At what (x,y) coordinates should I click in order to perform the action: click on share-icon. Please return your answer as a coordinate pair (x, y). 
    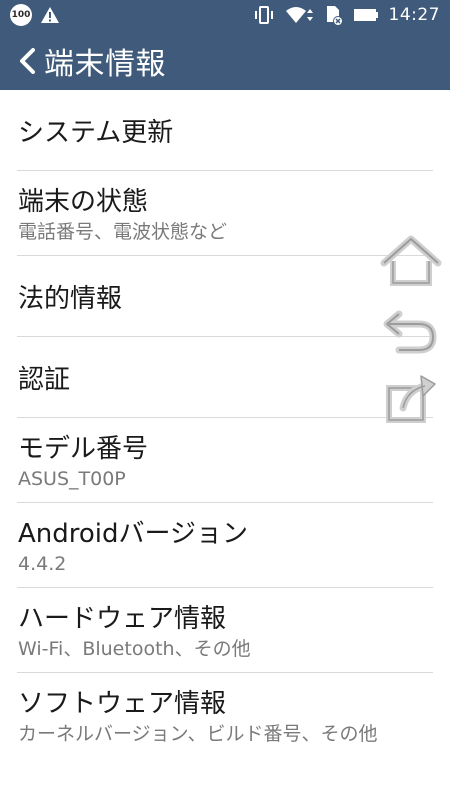
    Looking at the image, I should click on (411, 399).